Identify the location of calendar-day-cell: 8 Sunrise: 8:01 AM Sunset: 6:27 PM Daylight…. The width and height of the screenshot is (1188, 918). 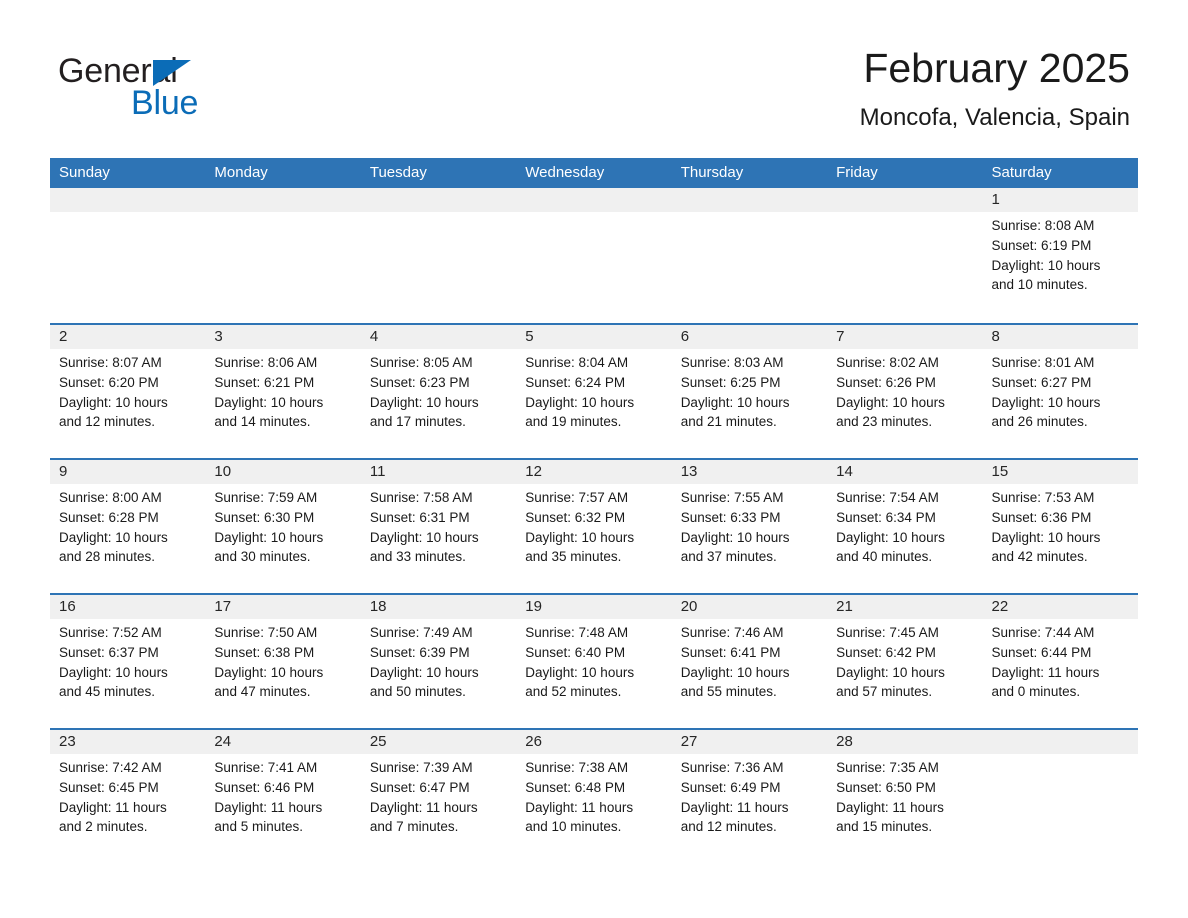
(1060, 391).